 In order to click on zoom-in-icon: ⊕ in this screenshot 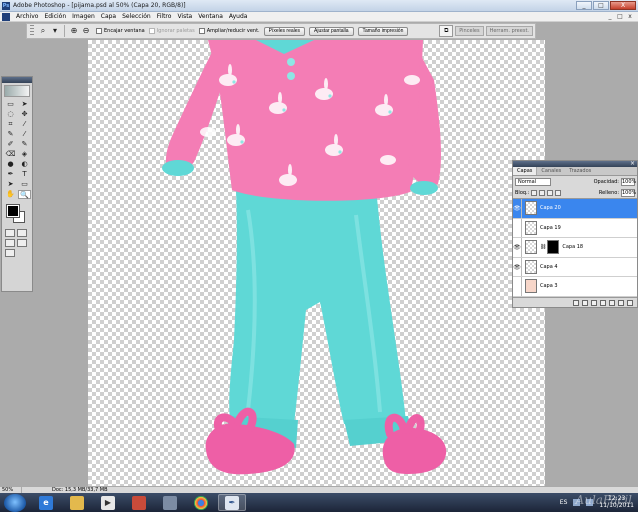, I will do `click(74, 31)`.